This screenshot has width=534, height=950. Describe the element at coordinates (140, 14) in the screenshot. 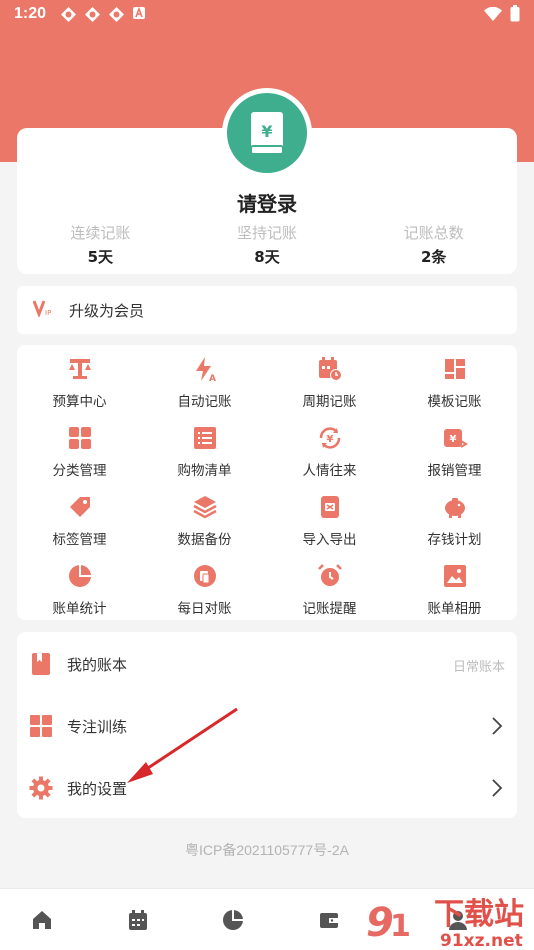

I see `text-notification-icon` at that location.